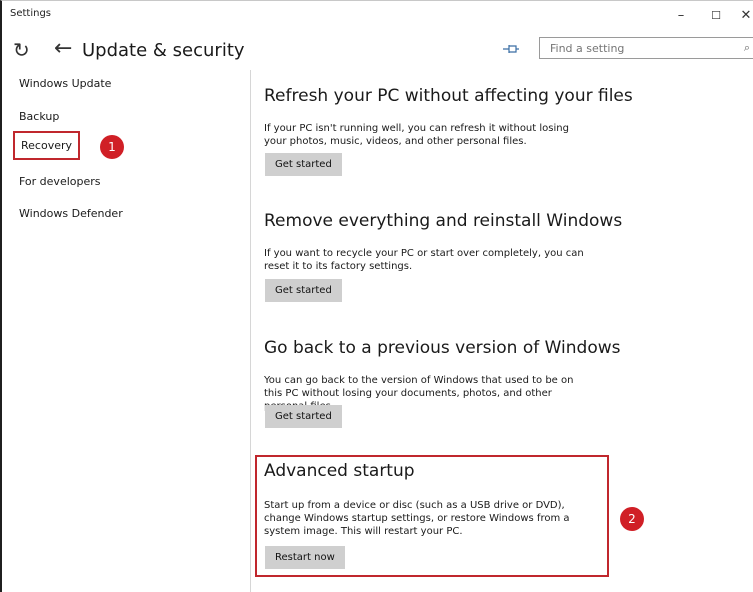  What do you see at coordinates (377, 16) in the screenshot?
I see `title-bar: Settings – ☐ ✕` at bounding box center [377, 16].